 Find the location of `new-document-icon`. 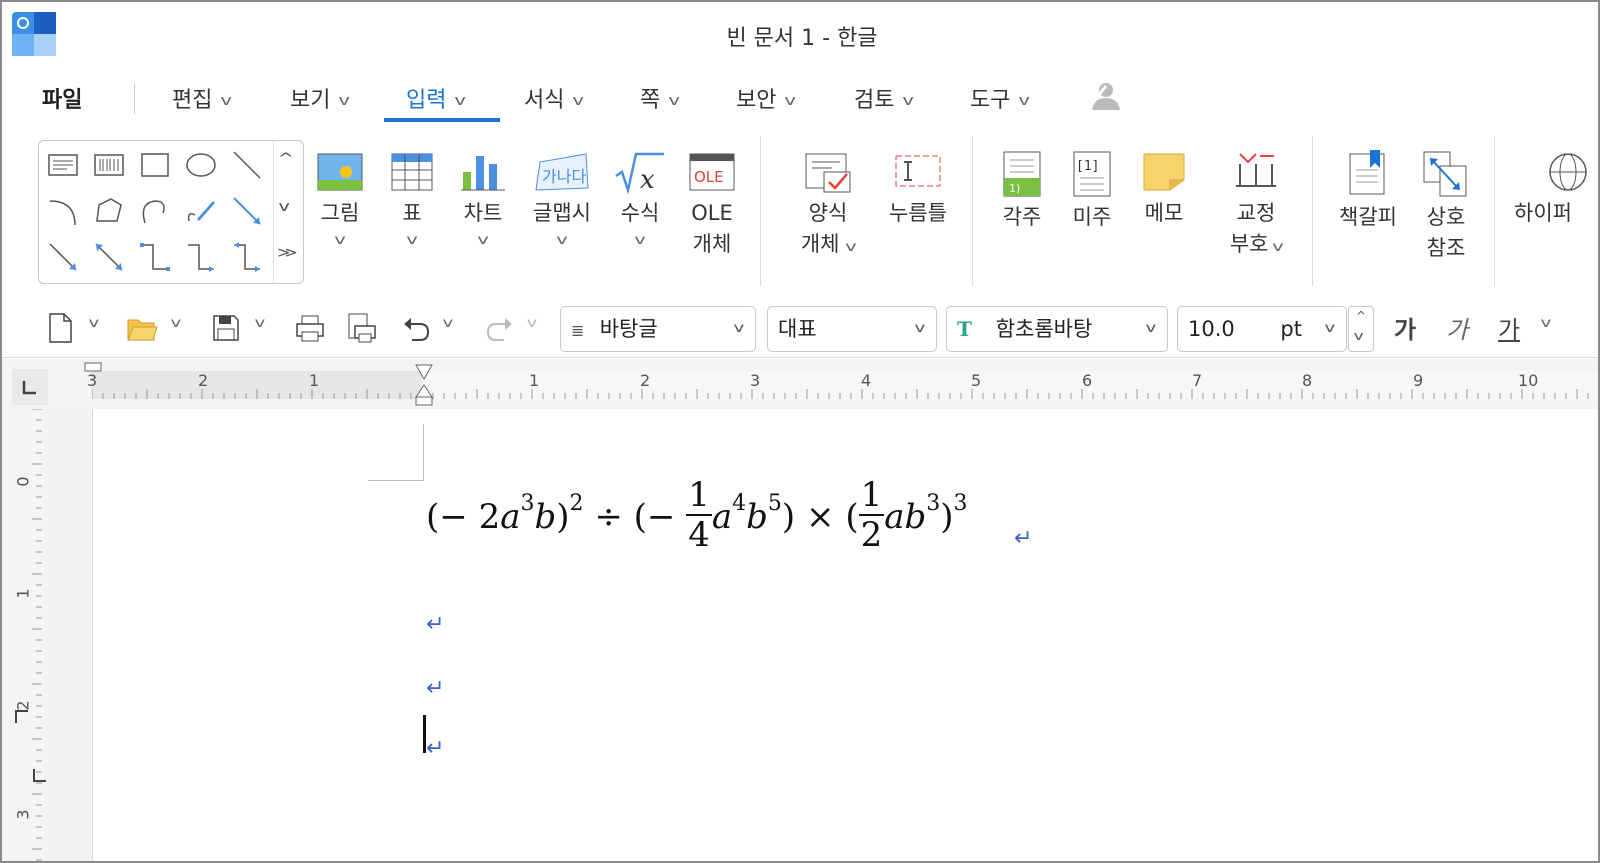

new-document-icon is located at coordinates (60, 328).